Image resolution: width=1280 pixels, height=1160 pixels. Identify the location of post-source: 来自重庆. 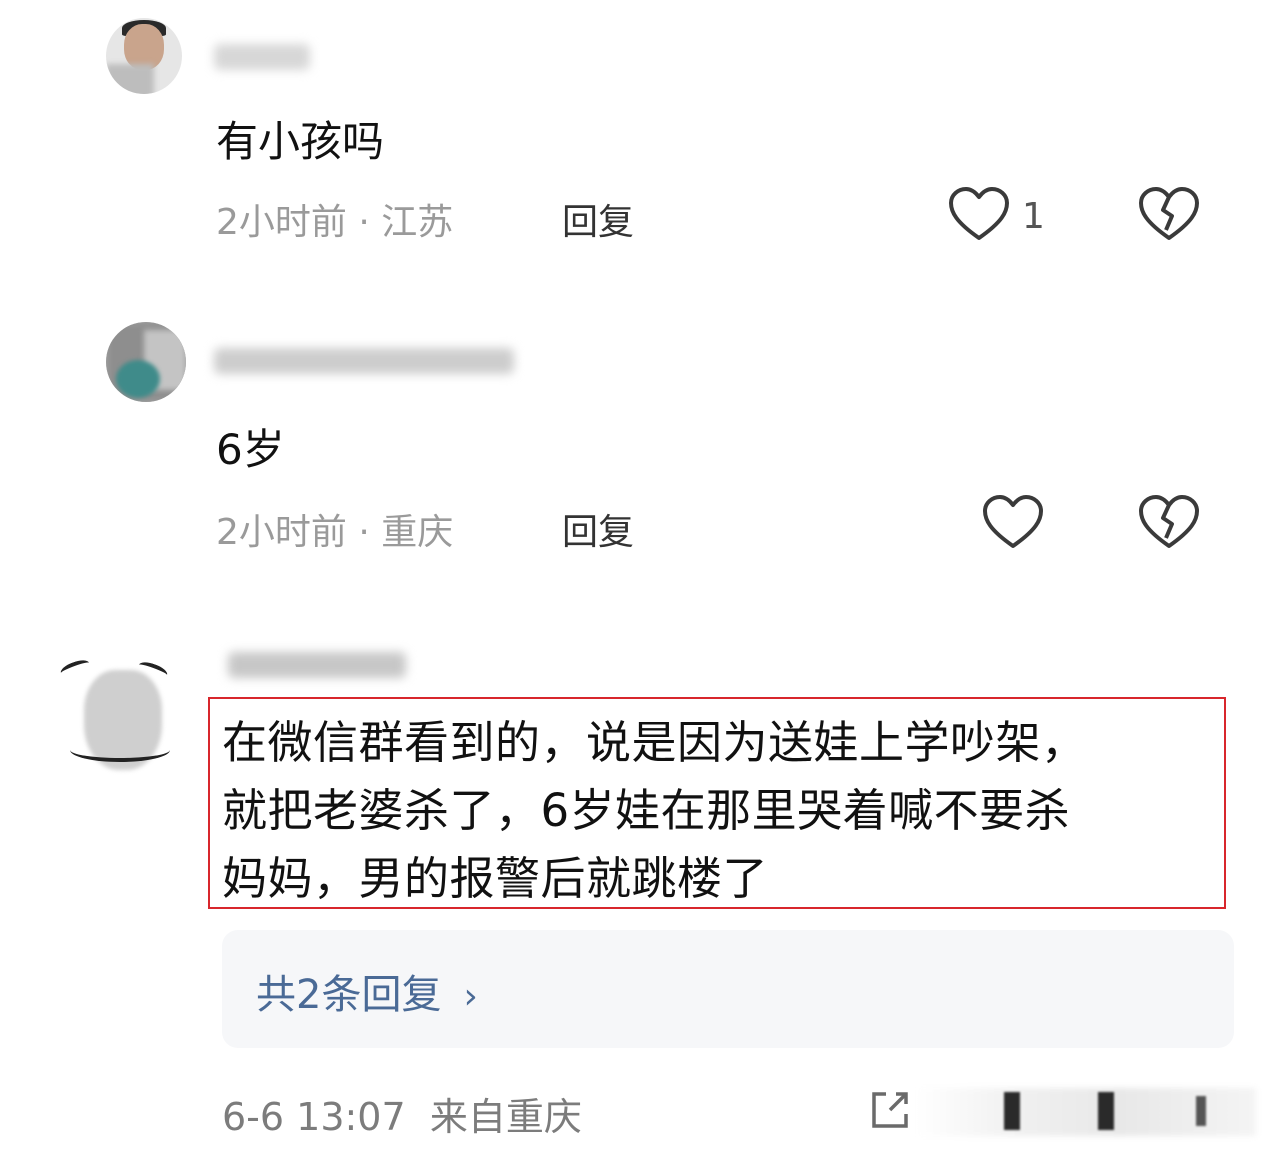
(505, 1117).